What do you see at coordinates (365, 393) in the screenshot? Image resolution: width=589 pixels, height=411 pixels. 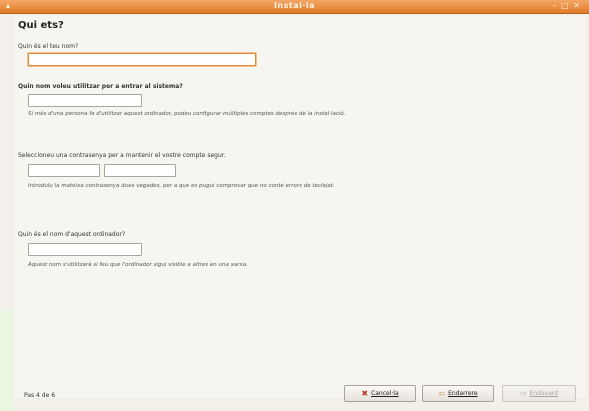 I see `cancel-icon: ✖` at bounding box center [365, 393].